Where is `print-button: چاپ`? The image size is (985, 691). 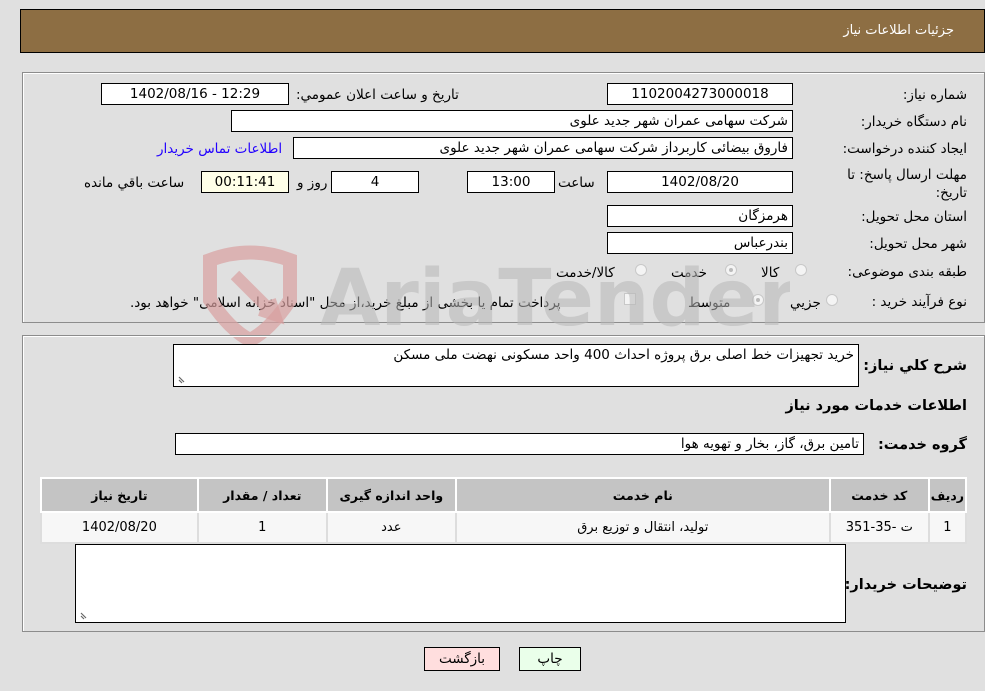 print-button: چاپ is located at coordinates (550, 659).